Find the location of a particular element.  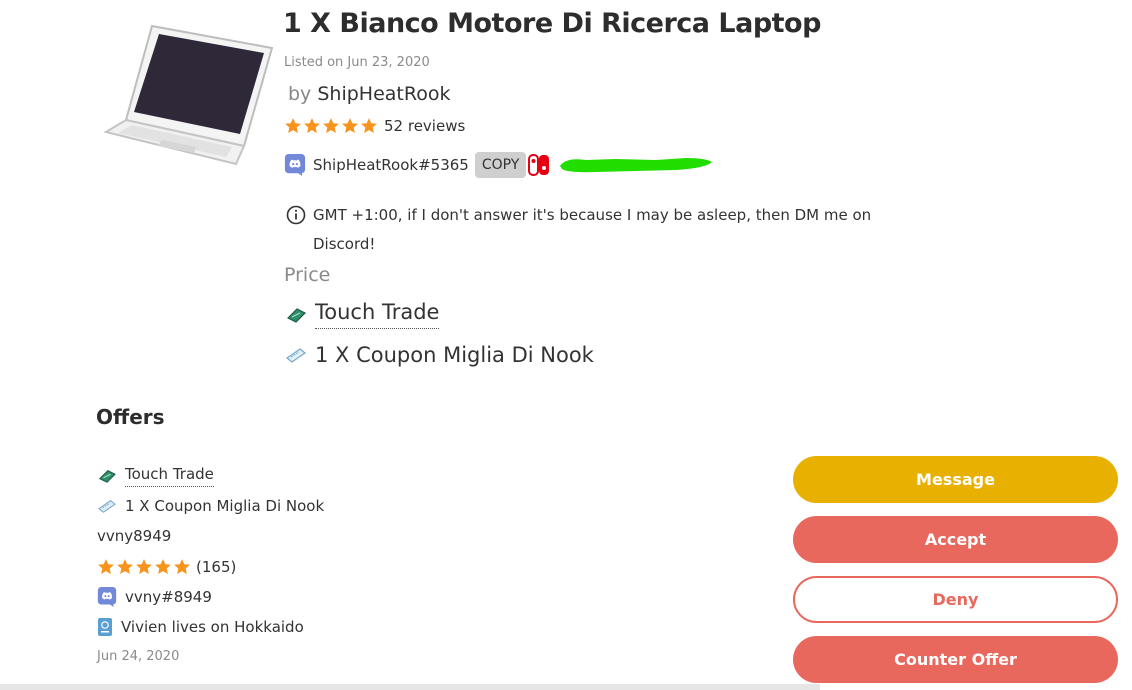

price-label: Price is located at coordinates (307, 275).